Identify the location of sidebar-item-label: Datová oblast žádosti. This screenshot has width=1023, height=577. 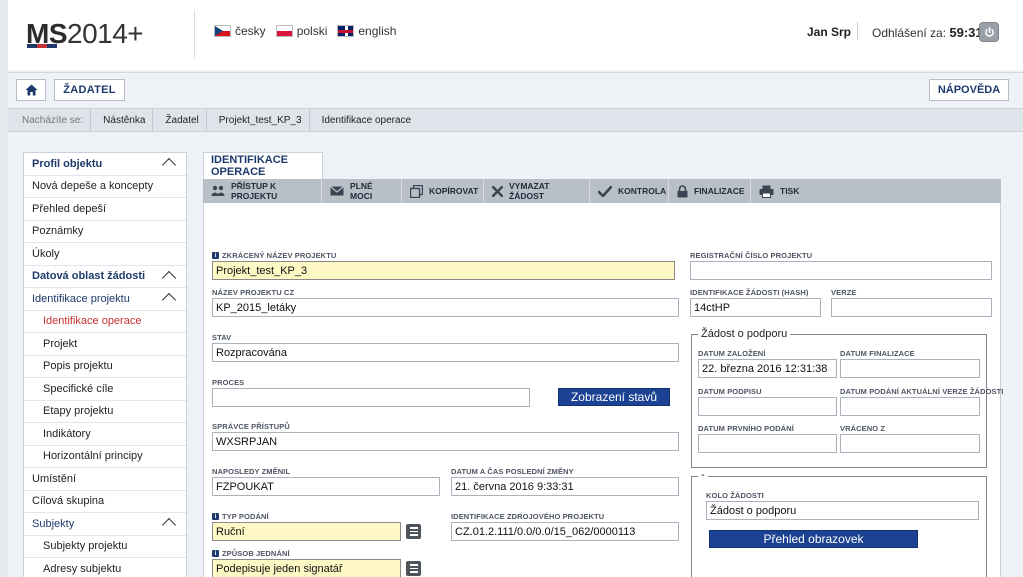
(89, 276).